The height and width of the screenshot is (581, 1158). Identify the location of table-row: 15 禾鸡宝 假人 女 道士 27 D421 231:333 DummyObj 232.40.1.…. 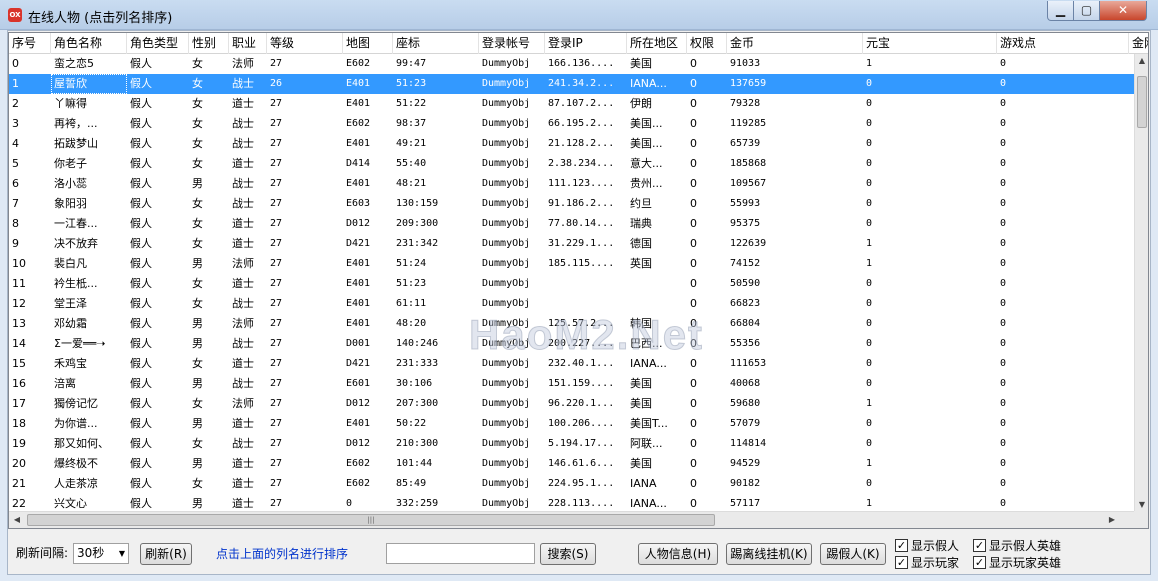
(572, 364).